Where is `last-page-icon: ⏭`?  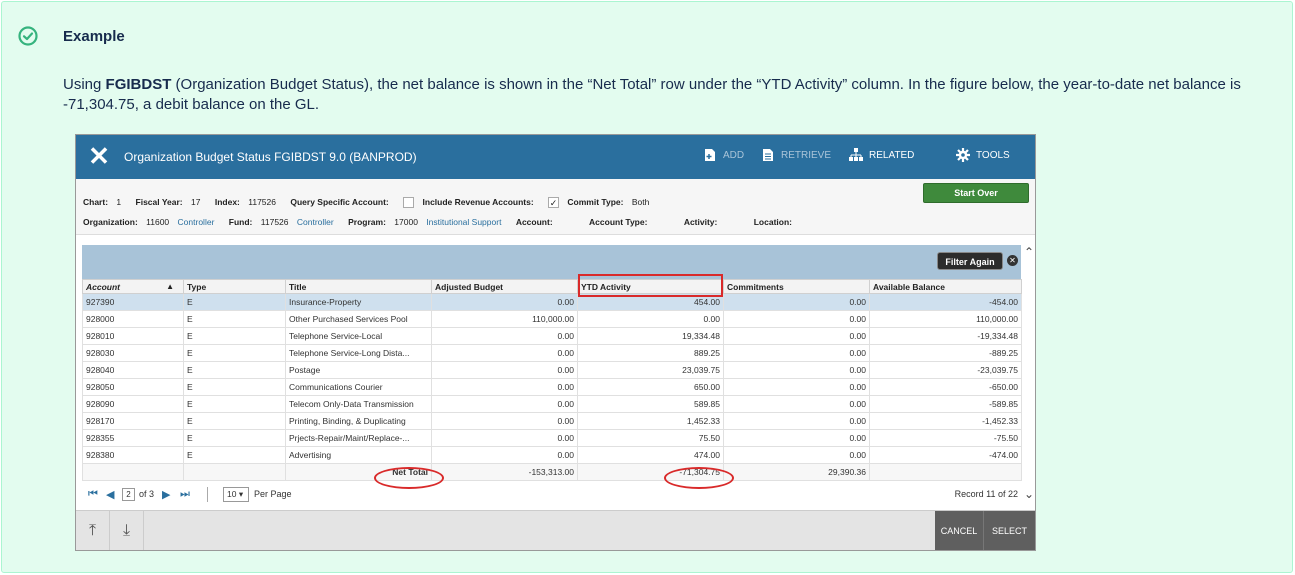 last-page-icon: ⏭ is located at coordinates (185, 494).